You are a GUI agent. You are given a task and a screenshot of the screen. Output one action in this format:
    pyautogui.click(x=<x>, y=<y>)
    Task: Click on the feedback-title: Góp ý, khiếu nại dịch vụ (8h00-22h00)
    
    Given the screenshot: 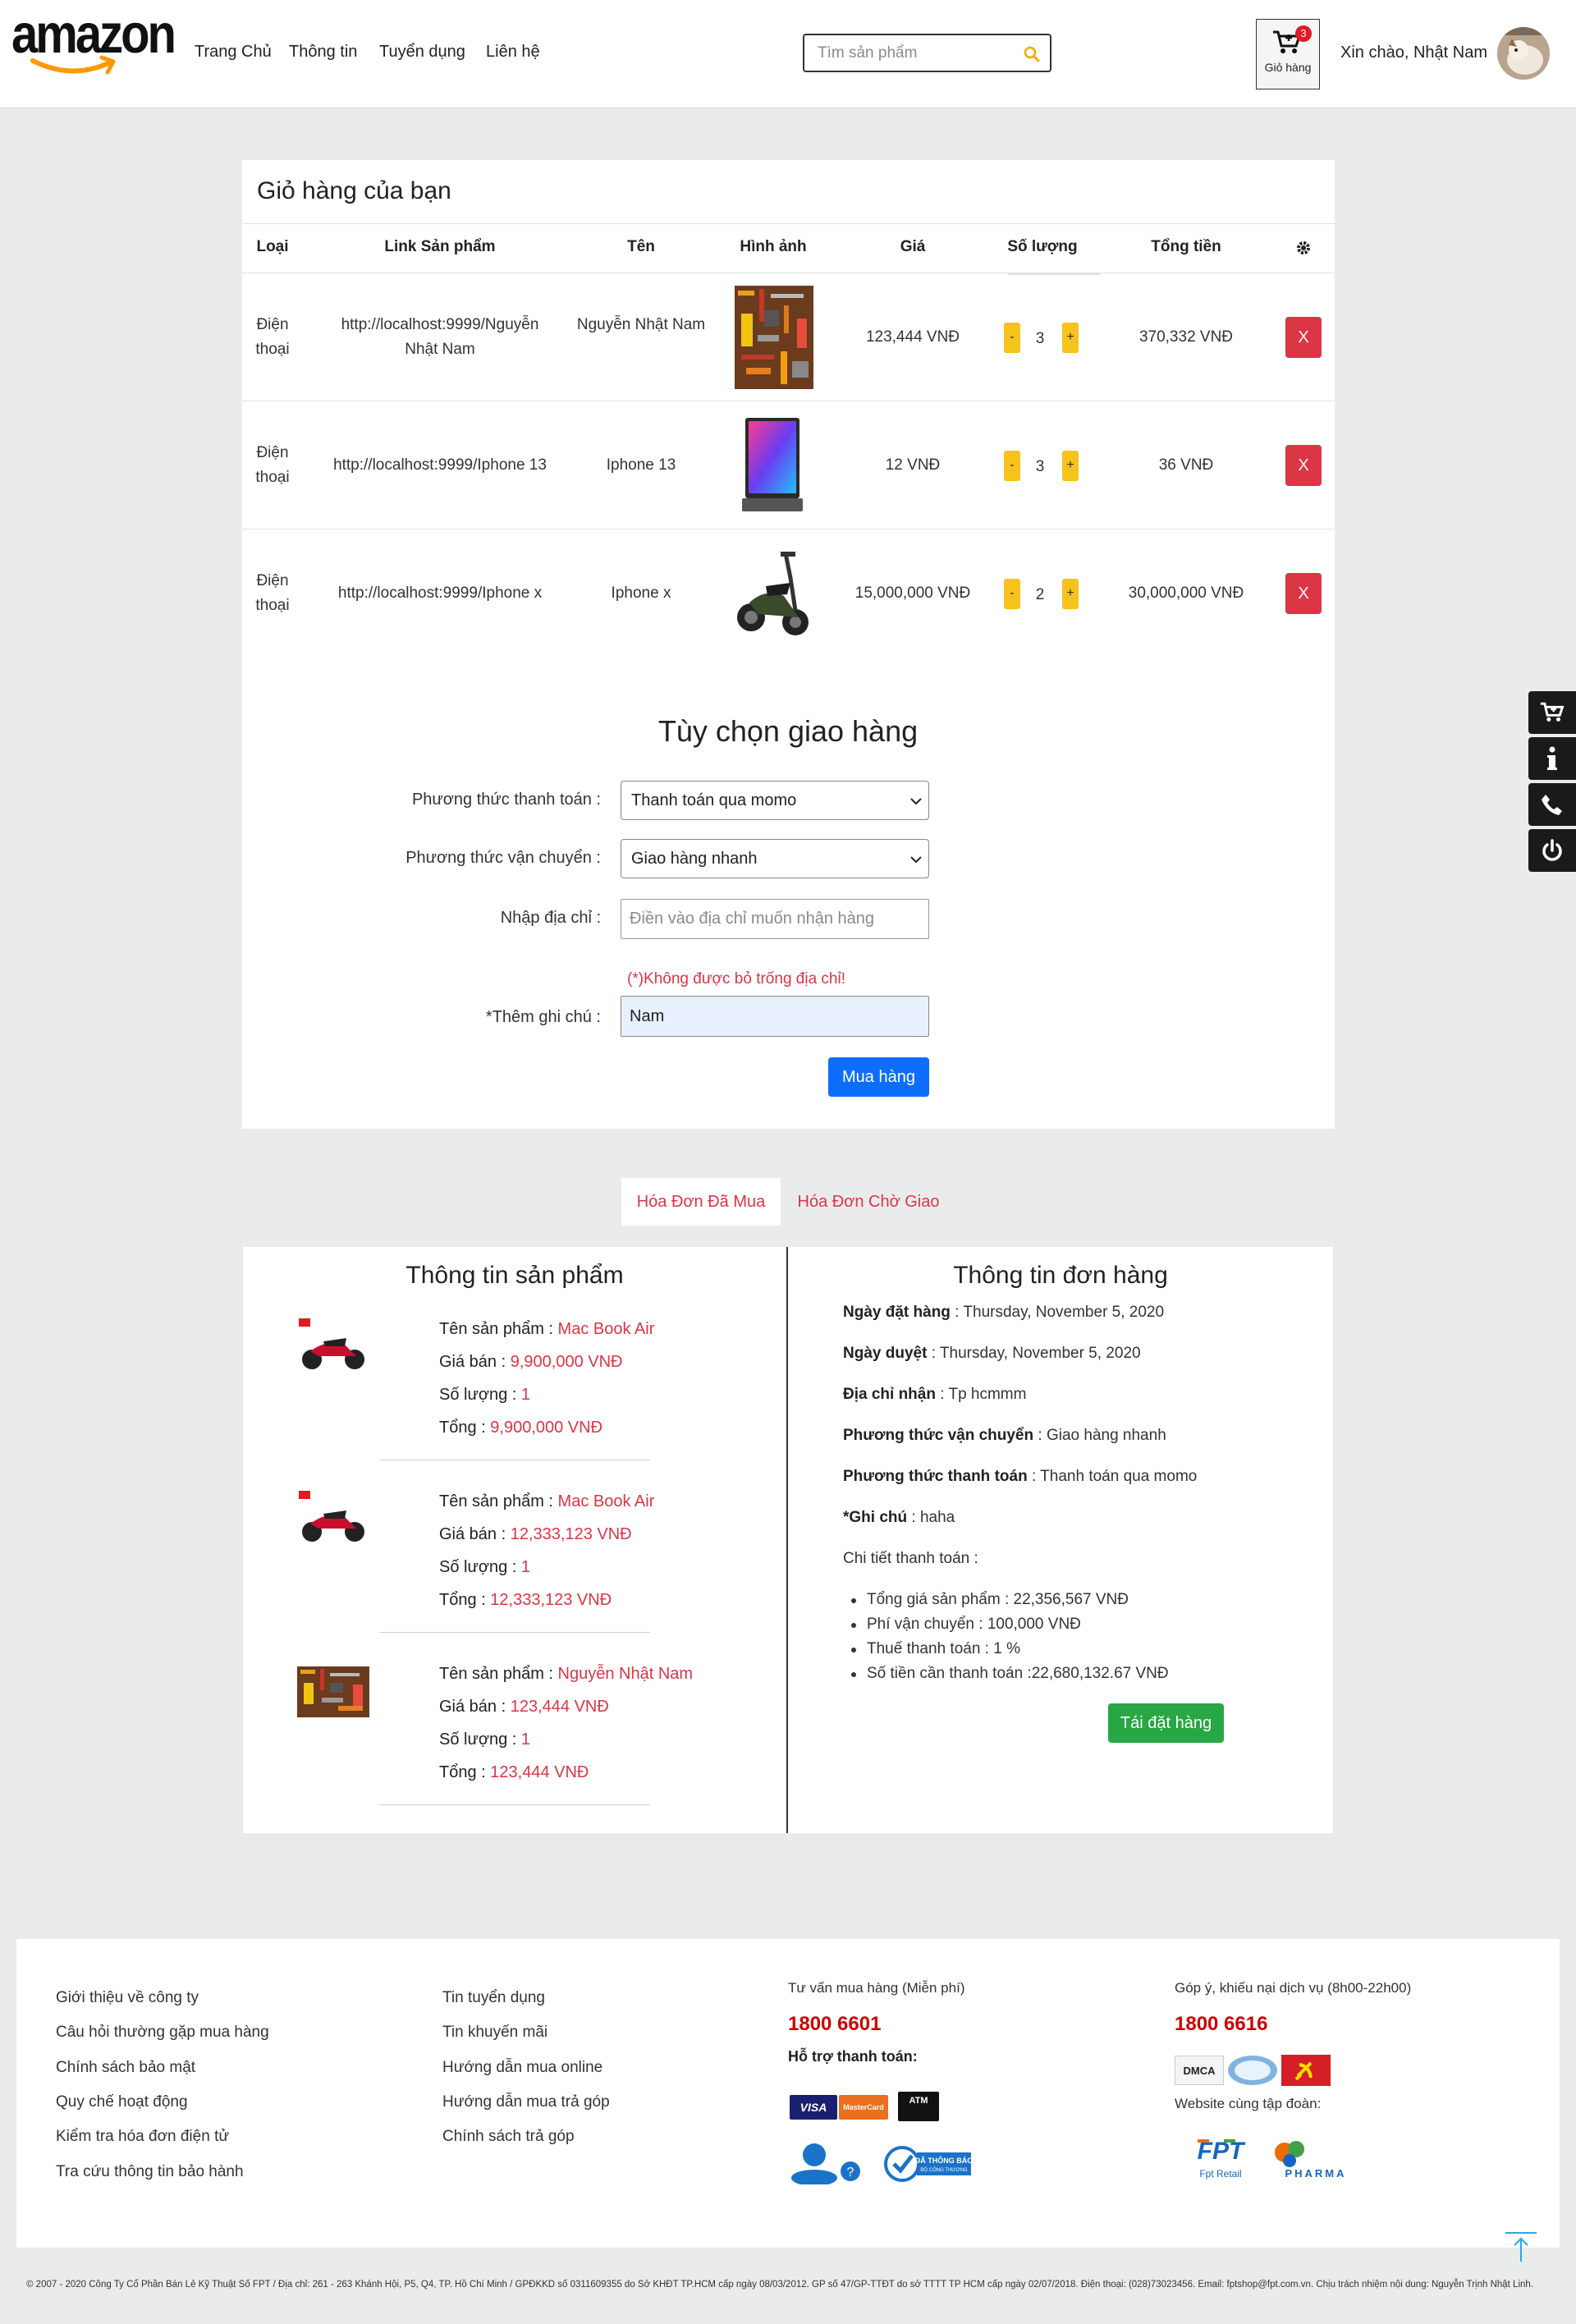 What is the action you would take?
    pyautogui.click(x=1293, y=1988)
    